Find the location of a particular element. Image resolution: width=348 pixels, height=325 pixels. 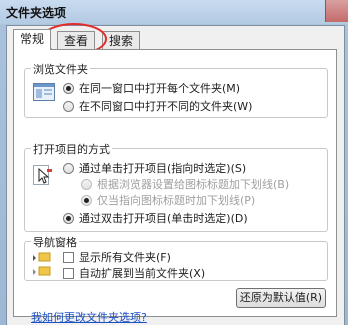

auto-expand-label: 自动扩展到当前文件夹(X) is located at coordinates (142, 273).